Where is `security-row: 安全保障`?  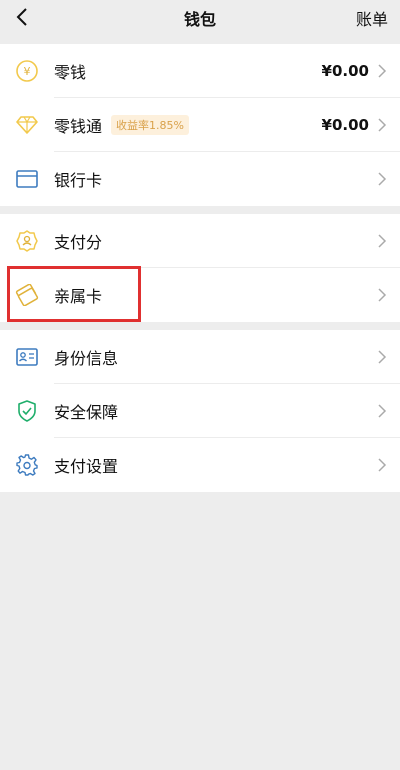
security-row: 安全保障 is located at coordinates (200, 411).